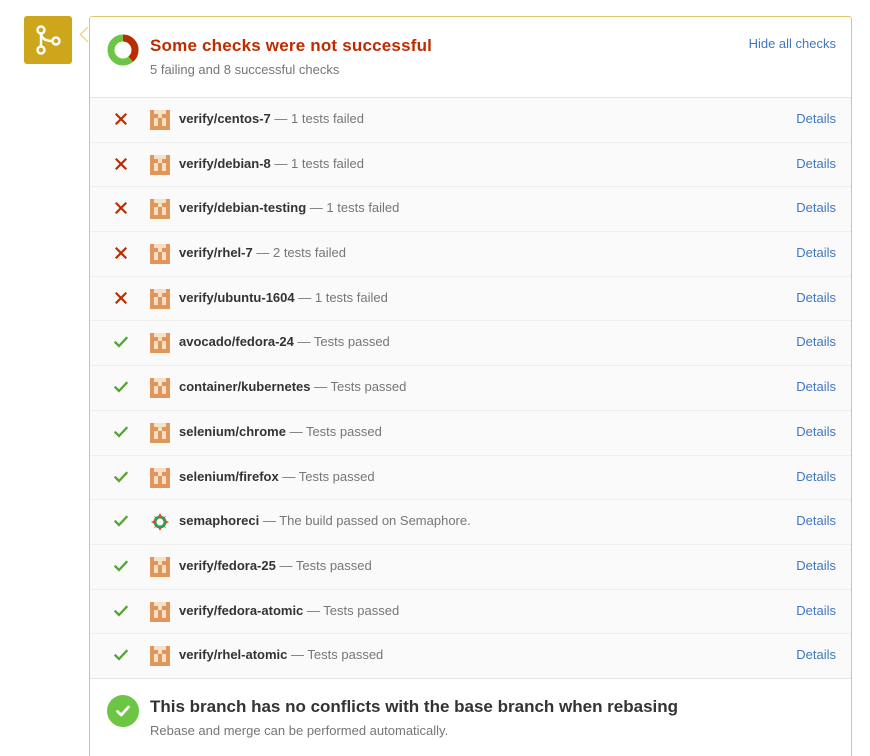  What do you see at coordinates (160, 522) in the screenshot?
I see `semaphore-avatar` at bounding box center [160, 522].